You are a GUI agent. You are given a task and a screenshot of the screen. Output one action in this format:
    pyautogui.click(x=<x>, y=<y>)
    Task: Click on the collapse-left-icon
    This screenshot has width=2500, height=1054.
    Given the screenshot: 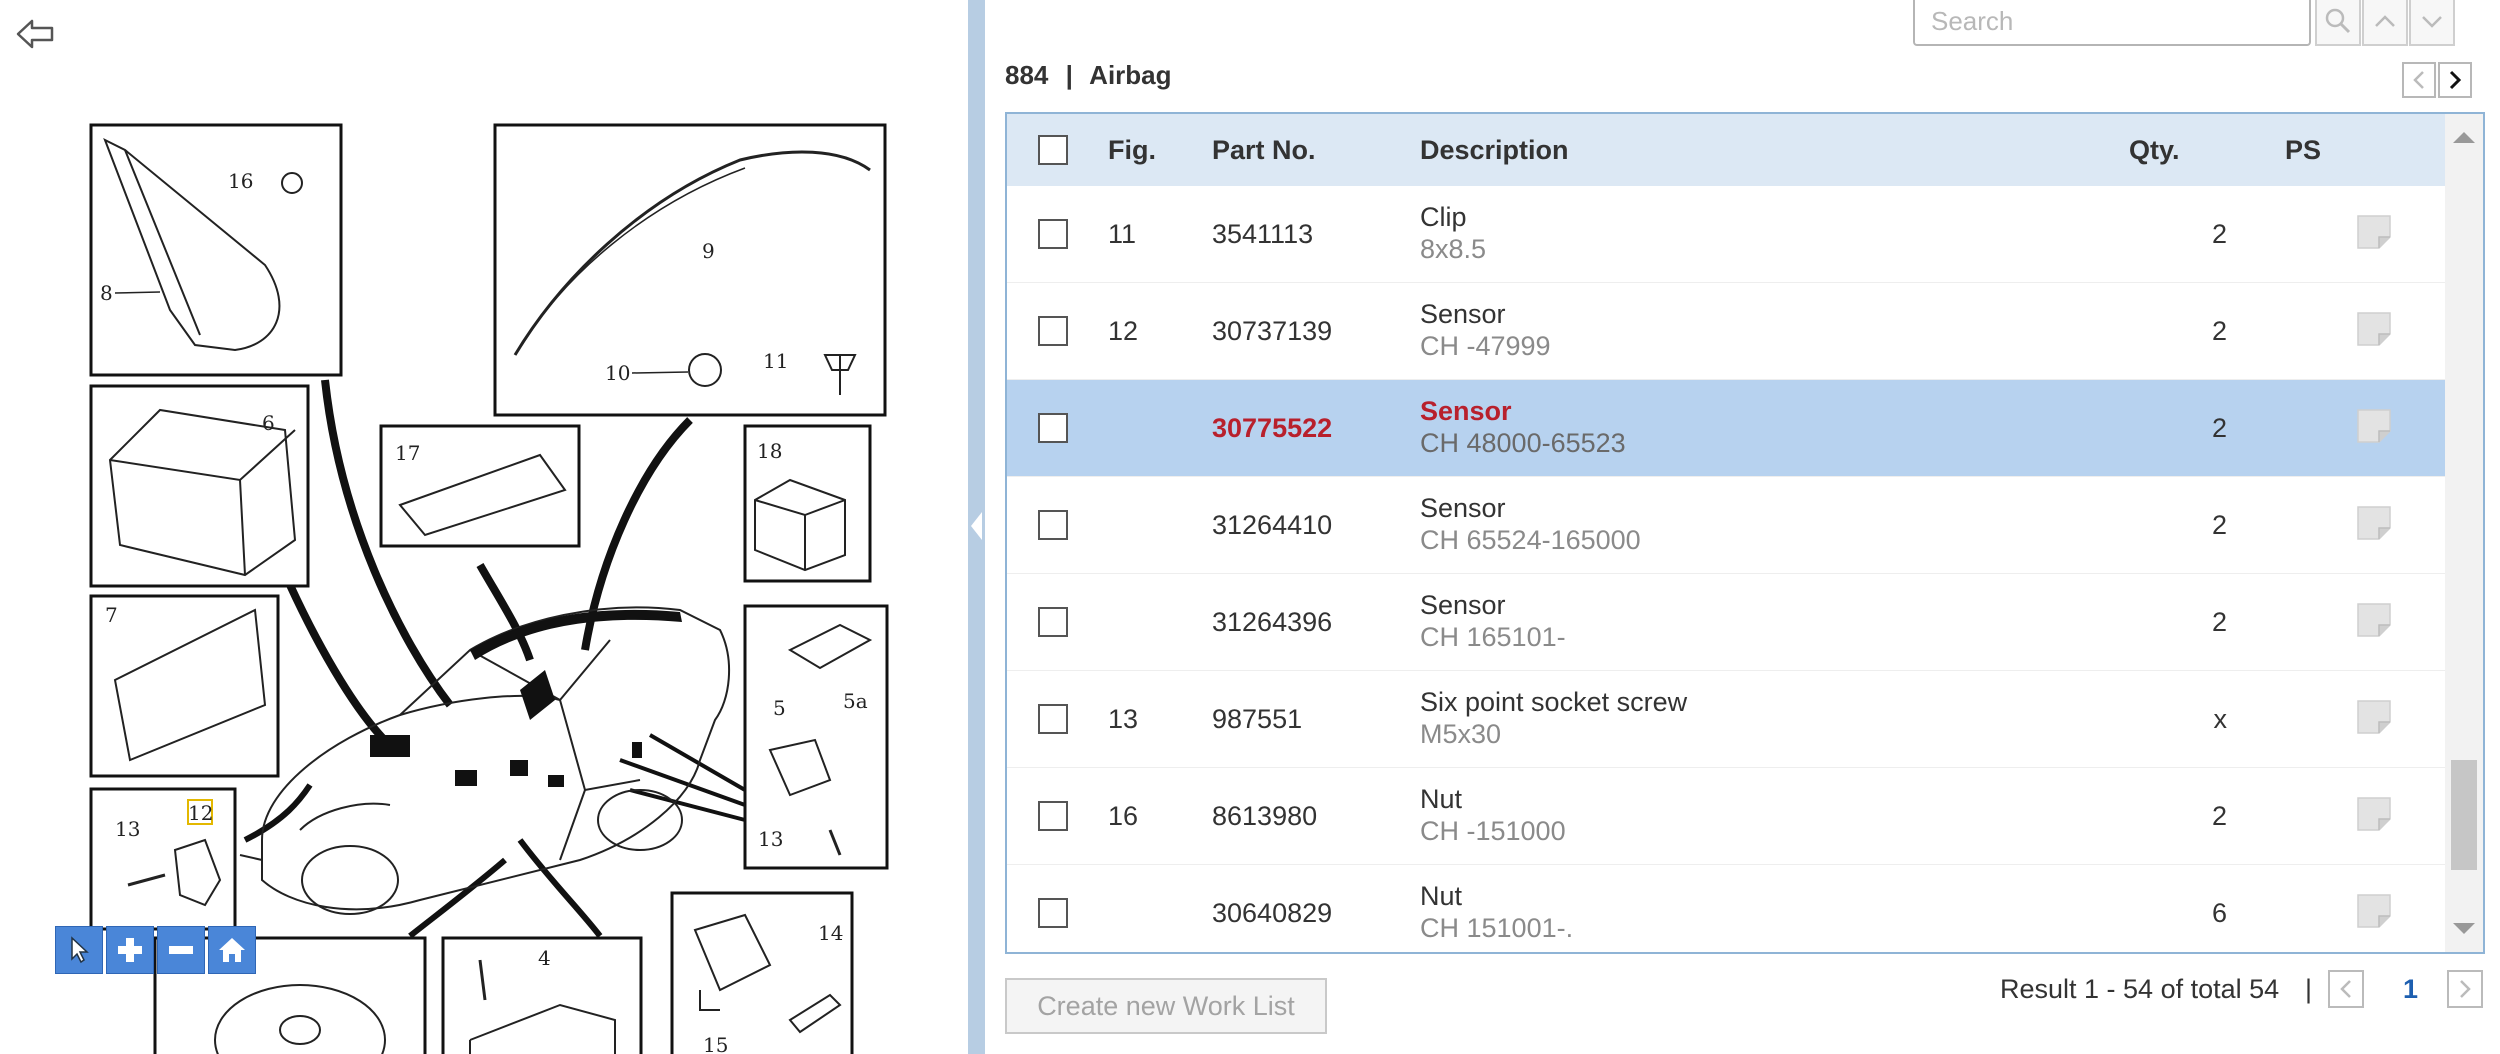 What is the action you would take?
    pyautogui.click(x=976, y=526)
    